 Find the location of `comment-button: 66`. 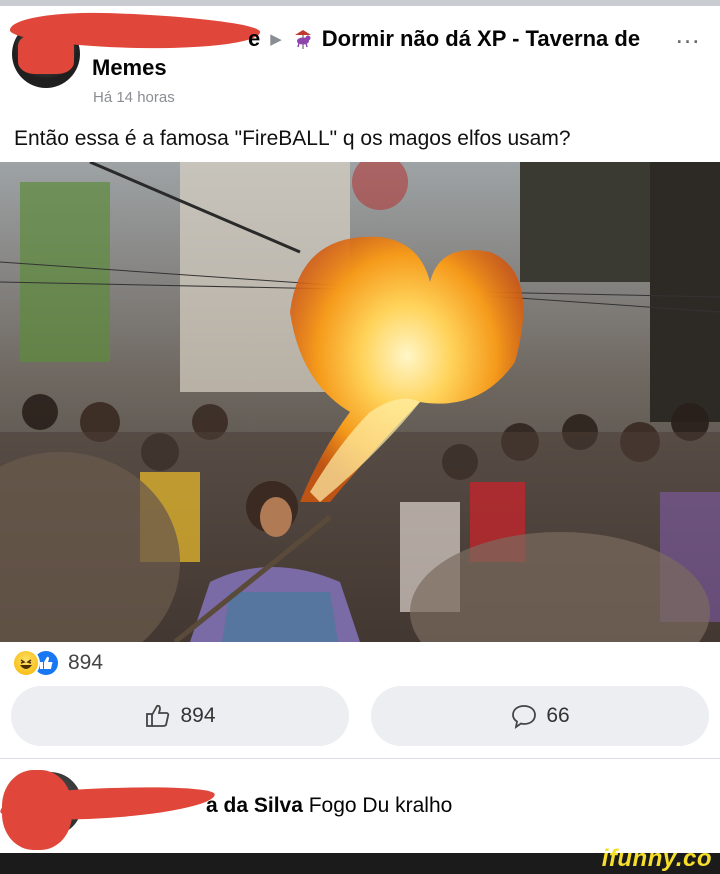

comment-button: 66 is located at coordinates (540, 716).